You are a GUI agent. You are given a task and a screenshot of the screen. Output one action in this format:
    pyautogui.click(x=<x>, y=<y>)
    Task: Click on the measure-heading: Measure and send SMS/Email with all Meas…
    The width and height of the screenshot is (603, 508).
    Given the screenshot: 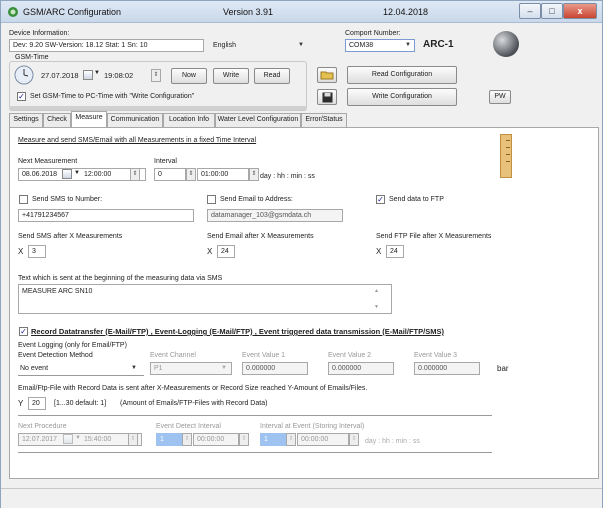 What is the action you would take?
    pyautogui.click(x=137, y=140)
    